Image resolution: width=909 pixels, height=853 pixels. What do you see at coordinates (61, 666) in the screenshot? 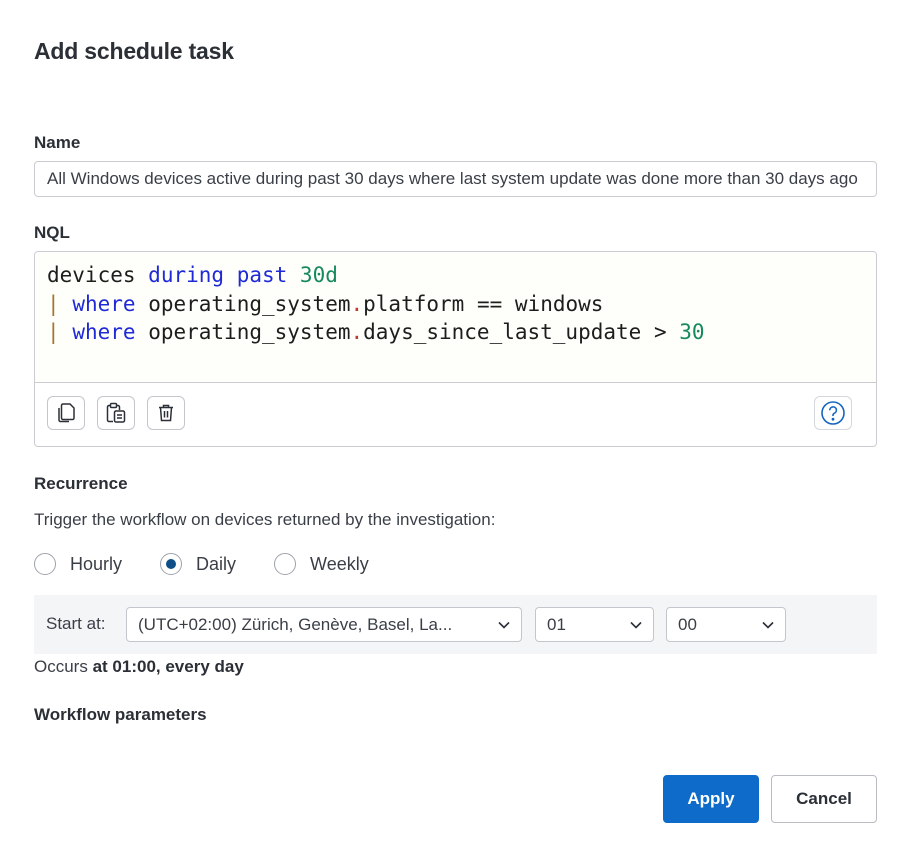
I see `occurs-prefix: Occurs` at bounding box center [61, 666].